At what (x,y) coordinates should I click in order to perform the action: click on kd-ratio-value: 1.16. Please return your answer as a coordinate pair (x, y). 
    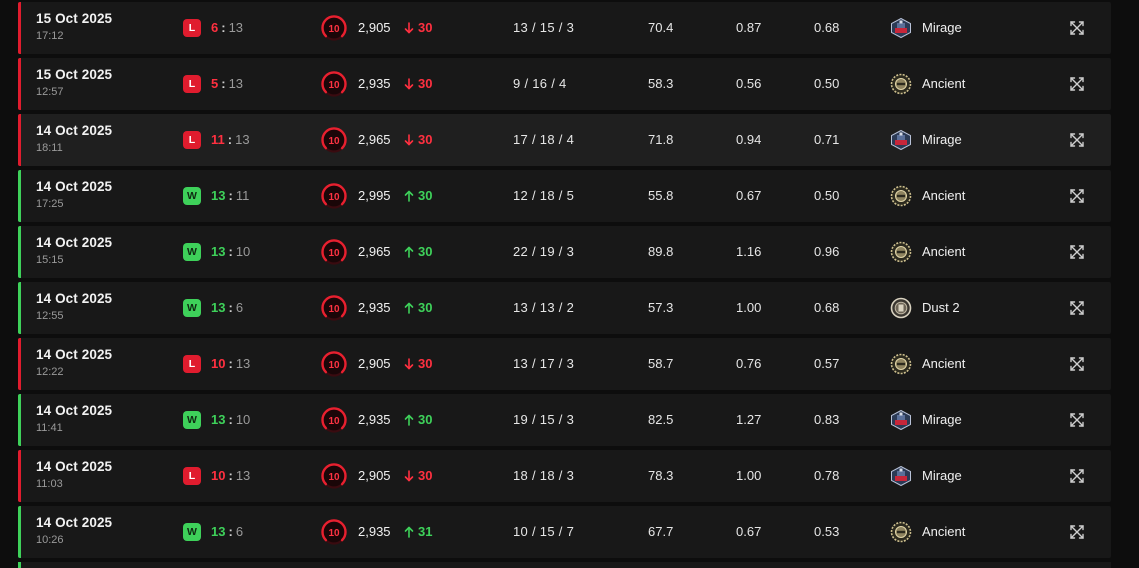
    Looking at the image, I should click on (749, 251).